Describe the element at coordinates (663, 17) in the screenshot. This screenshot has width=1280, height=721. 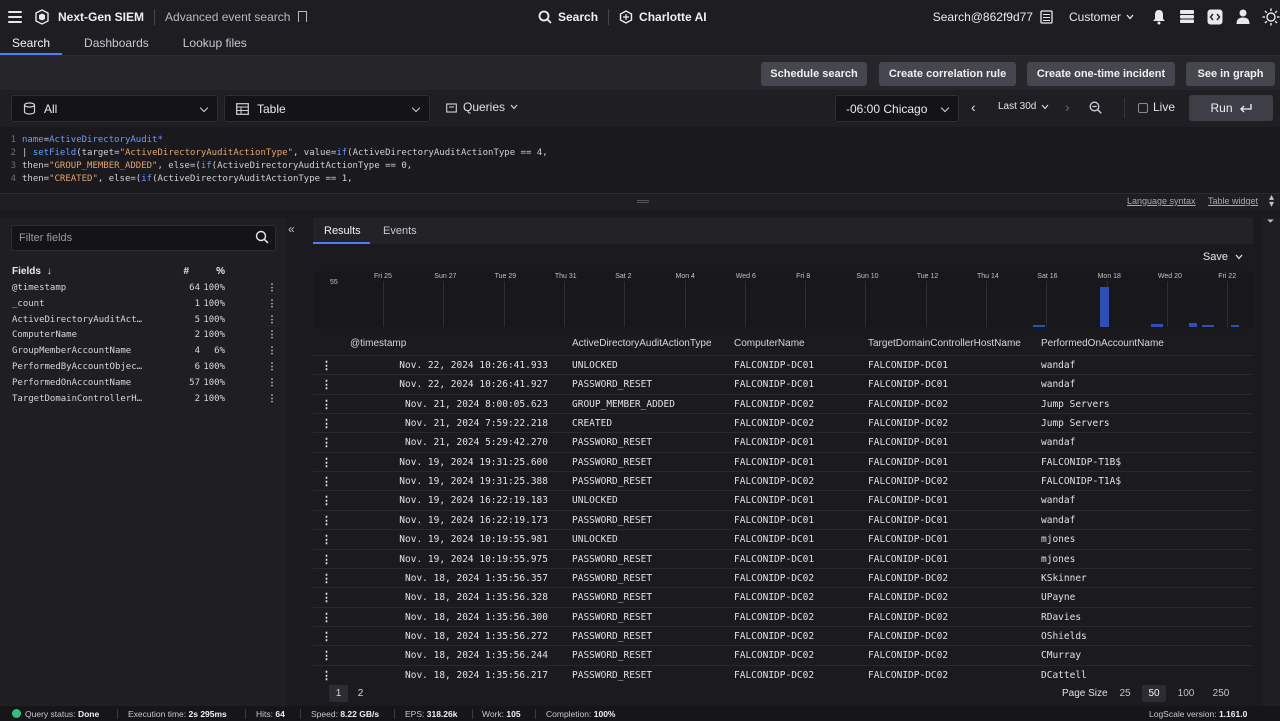
I see `charlotte-ai-button: Charlotte AI` at that location.